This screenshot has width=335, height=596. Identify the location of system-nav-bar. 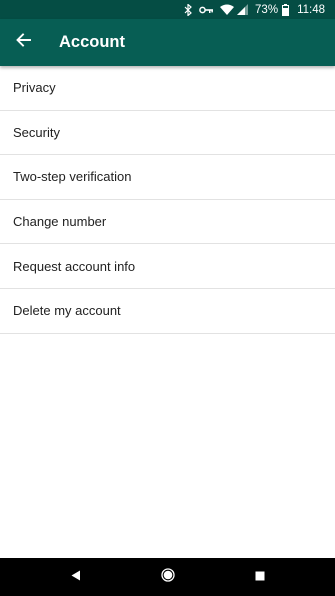
(167, 577).